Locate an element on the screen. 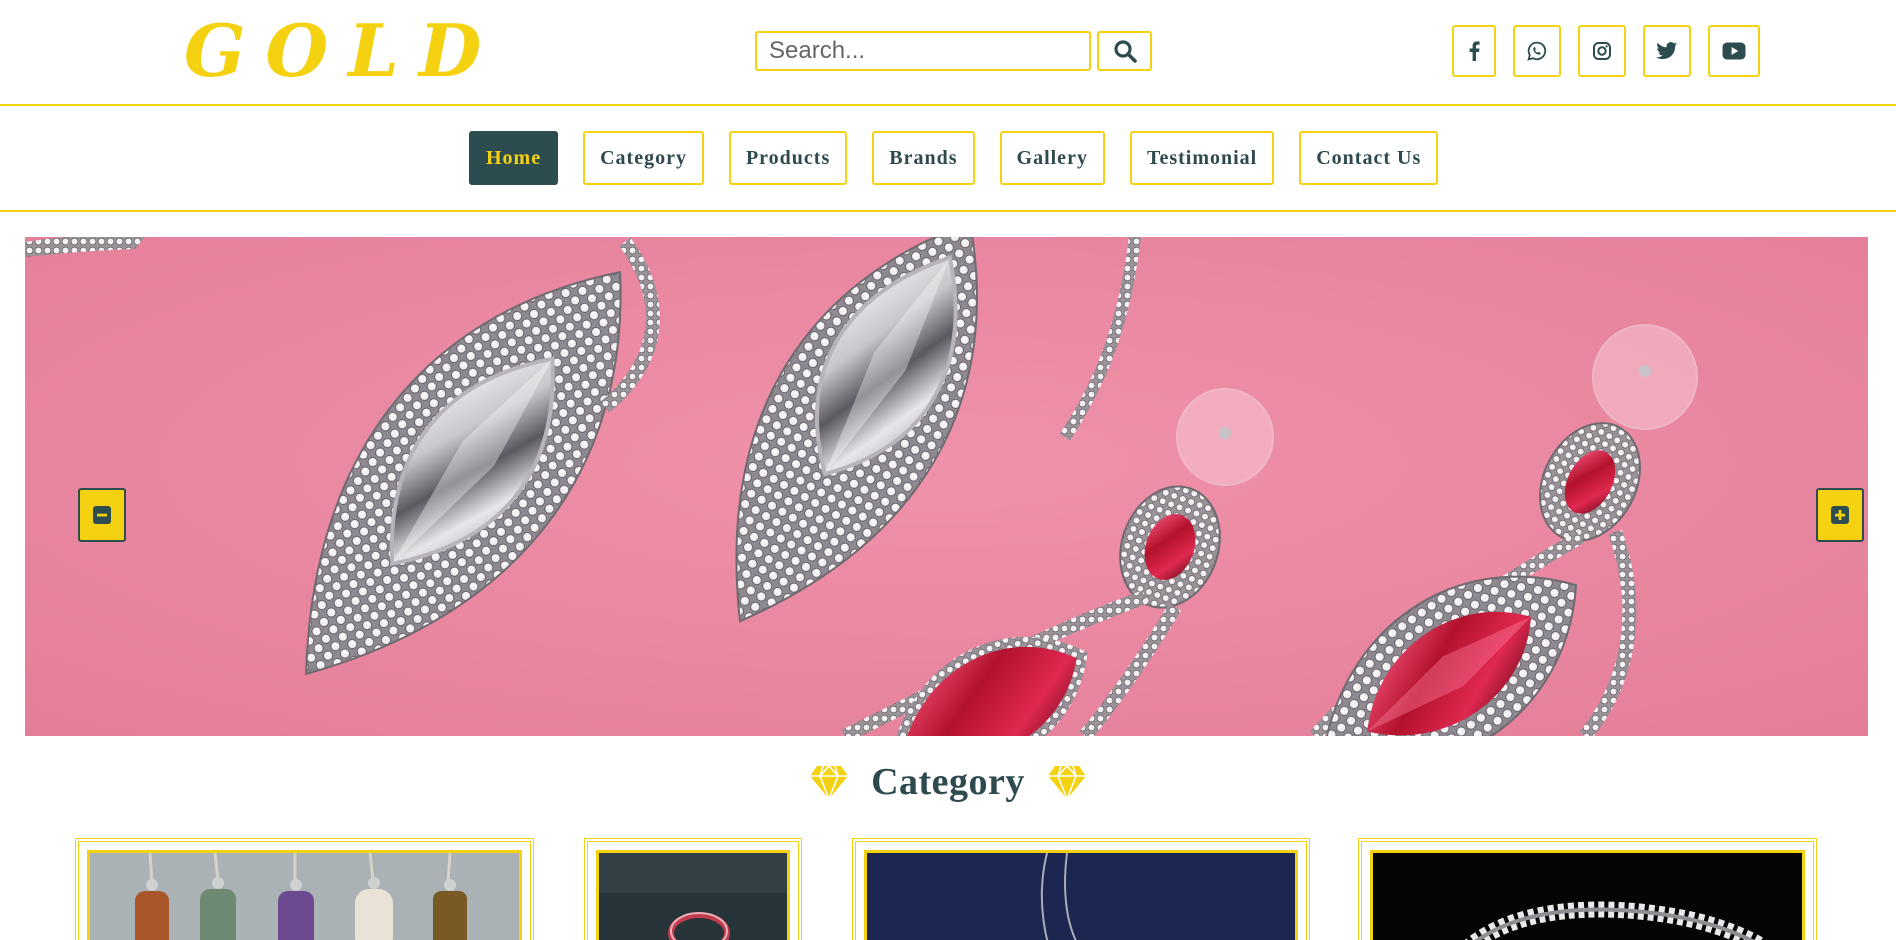 The width and height of the screenshot is (1896, 940). rings-image is located at coordinates (693, 896).